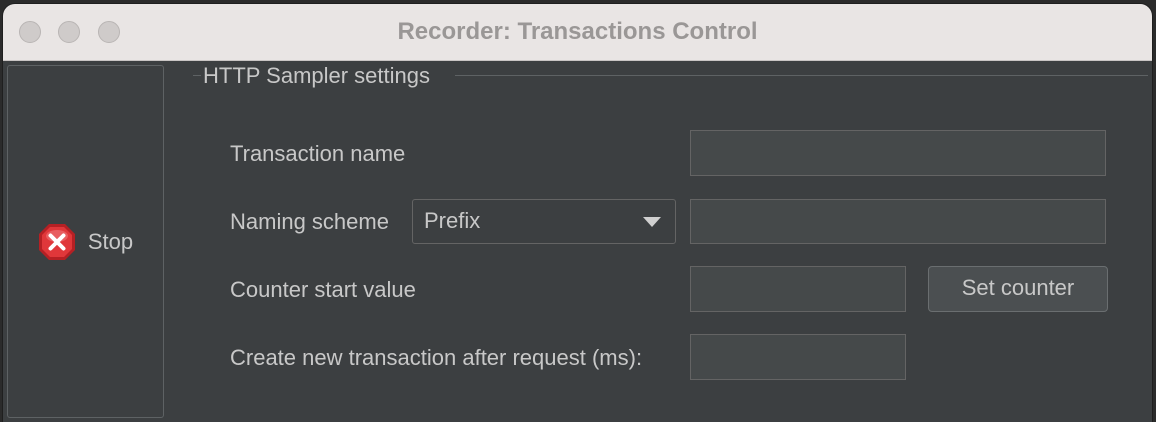  I want to click on counter-start-input, so click(798, 289).